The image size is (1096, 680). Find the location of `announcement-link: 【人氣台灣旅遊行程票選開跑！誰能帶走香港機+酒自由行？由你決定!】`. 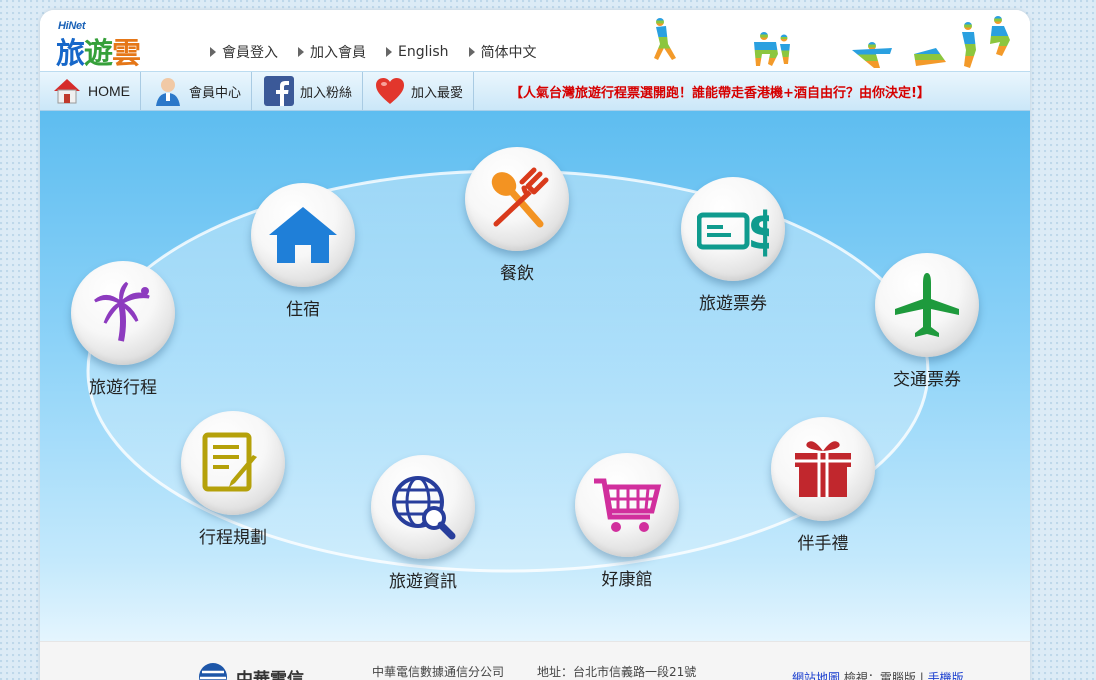

announcement-link: 【人氣台灣旅遊行程票選開跑！誰能帶走香港機+酒自由行？由你決定!】 is located at coordinates (720, 91).